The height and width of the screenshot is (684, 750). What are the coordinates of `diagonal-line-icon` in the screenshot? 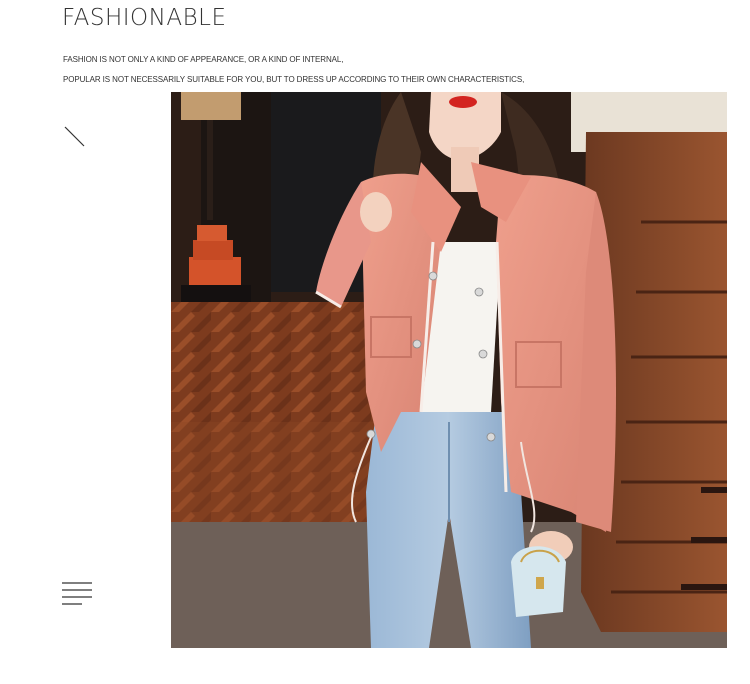 It's located at (74, 136).